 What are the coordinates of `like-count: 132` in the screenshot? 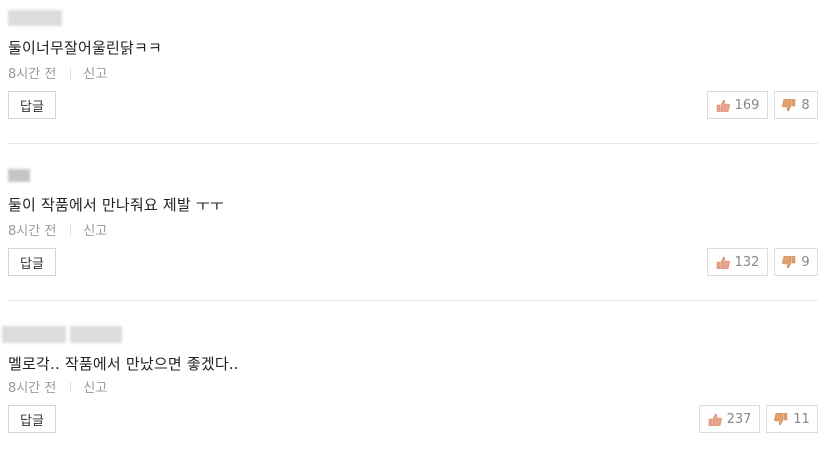 It's located at (747, 262).